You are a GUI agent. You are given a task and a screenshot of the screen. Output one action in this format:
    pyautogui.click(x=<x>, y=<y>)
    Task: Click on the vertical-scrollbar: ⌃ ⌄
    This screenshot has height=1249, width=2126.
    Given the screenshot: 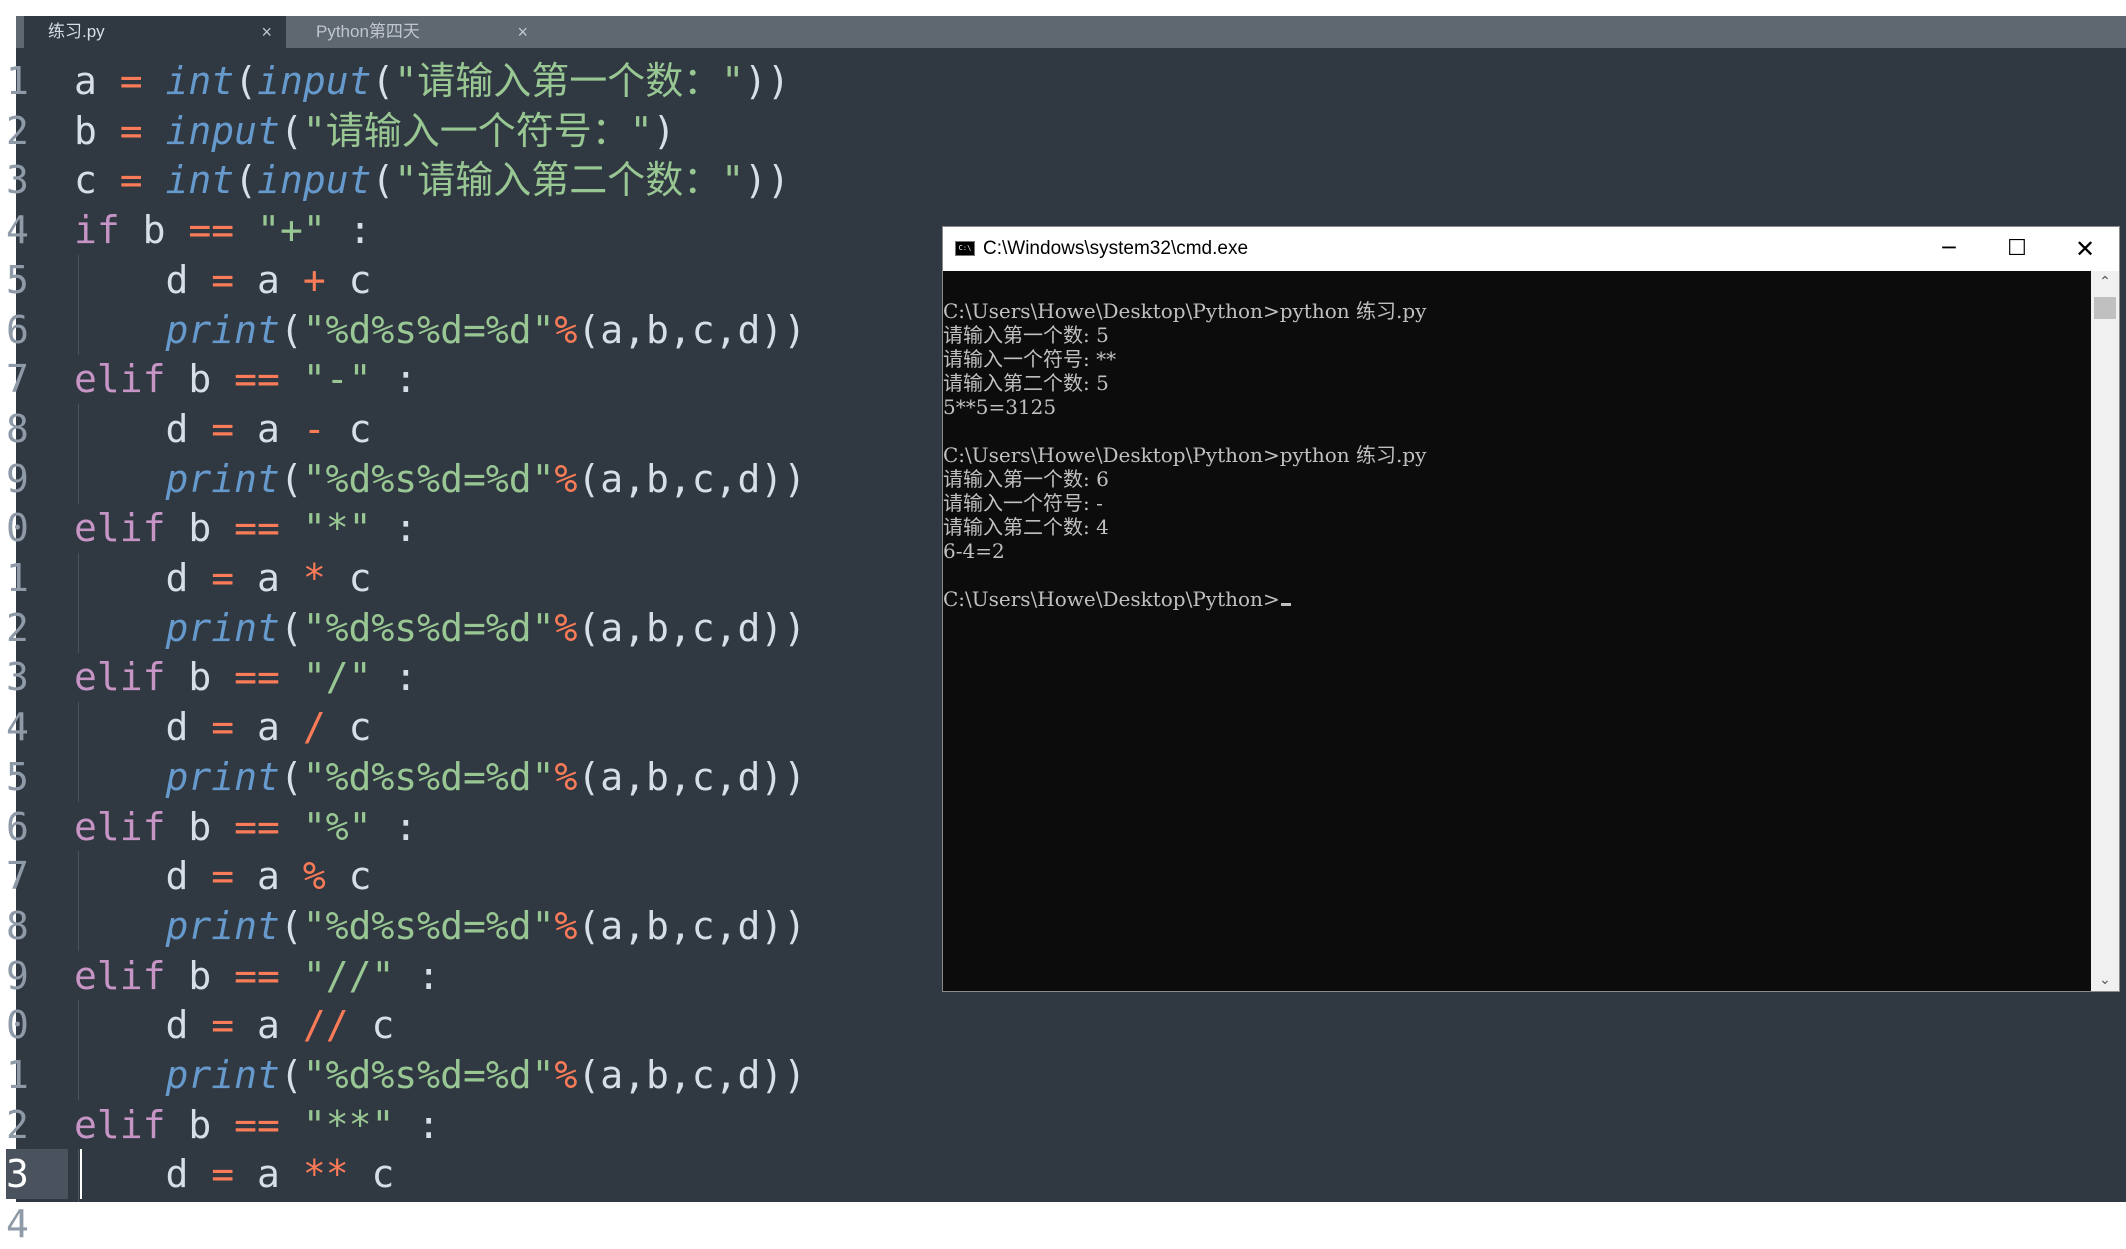 What is the action you would take?
    pyautogui.click(x=2105, y=631)
    